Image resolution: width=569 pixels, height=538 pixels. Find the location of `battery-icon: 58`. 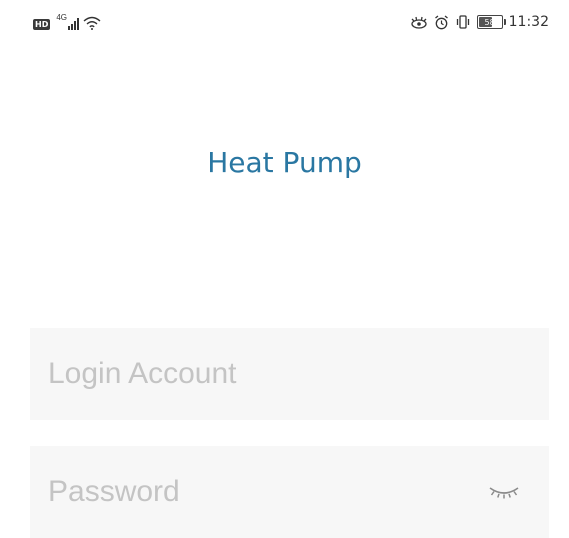

battery-icon: 58 is located at coordinates (491, 22).